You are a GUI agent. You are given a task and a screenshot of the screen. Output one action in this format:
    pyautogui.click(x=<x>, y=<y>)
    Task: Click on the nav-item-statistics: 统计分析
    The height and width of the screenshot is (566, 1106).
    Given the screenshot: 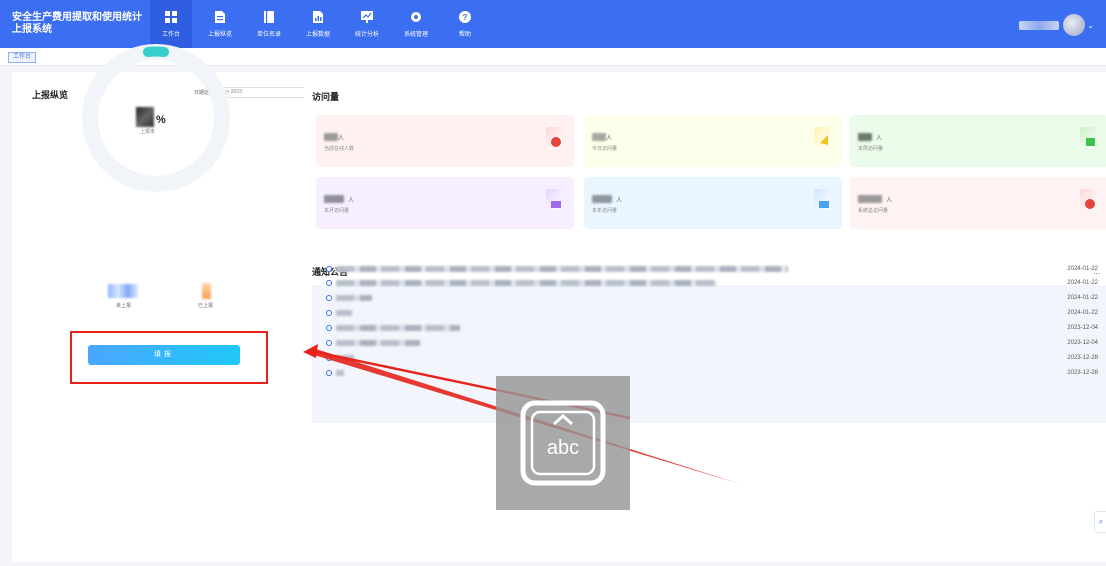 What is the action you would take?
    pyautogui.click(x=367, y=24)
    